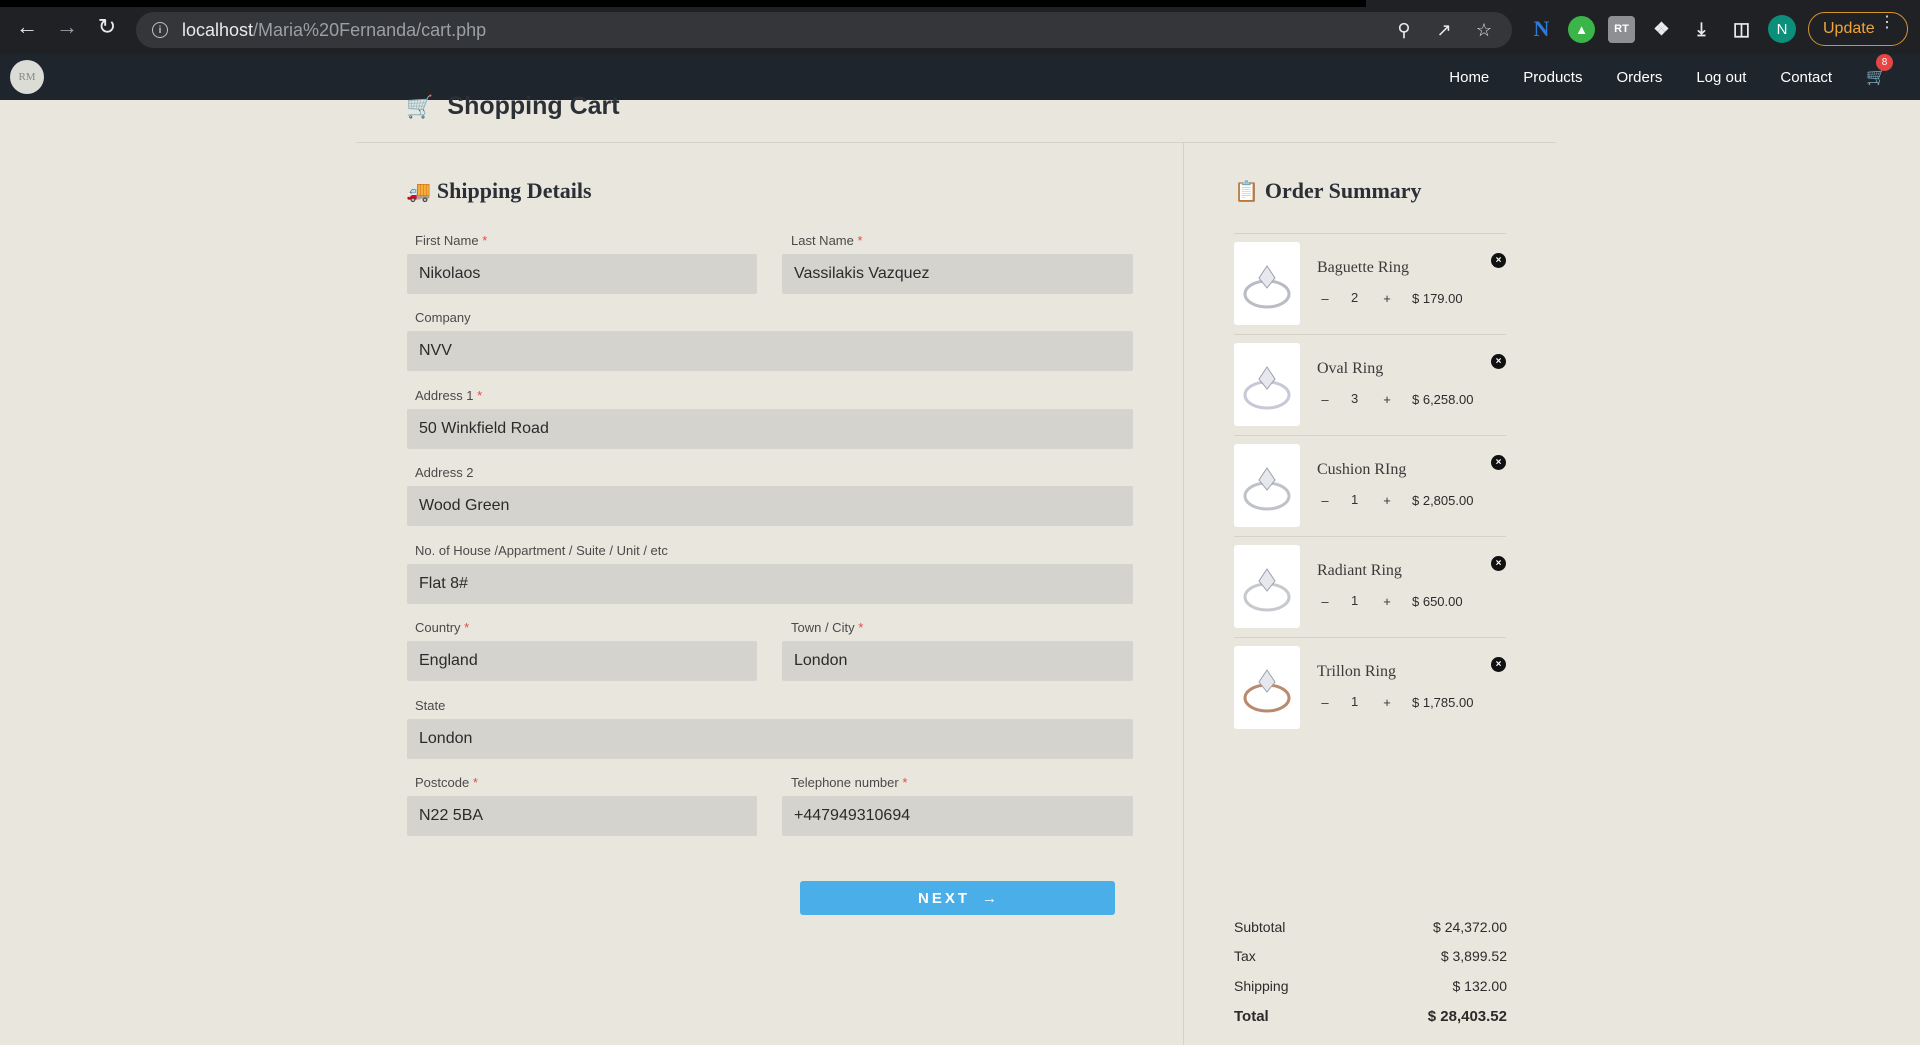 This screenshot has height=1045, width=1920. Describe the element at coordinates (1370, 1016) in the screenshot. I see `total-row: Total $ 28,403.52` at that location.